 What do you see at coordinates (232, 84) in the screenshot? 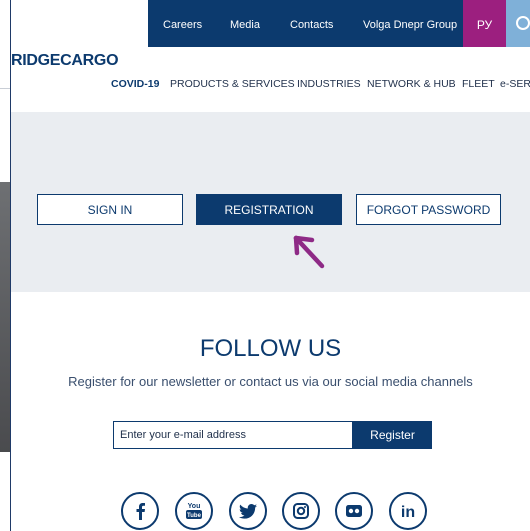
I see `nav-products-services: PRODUCTS & SERVICES` at bounding box center [232, 84].